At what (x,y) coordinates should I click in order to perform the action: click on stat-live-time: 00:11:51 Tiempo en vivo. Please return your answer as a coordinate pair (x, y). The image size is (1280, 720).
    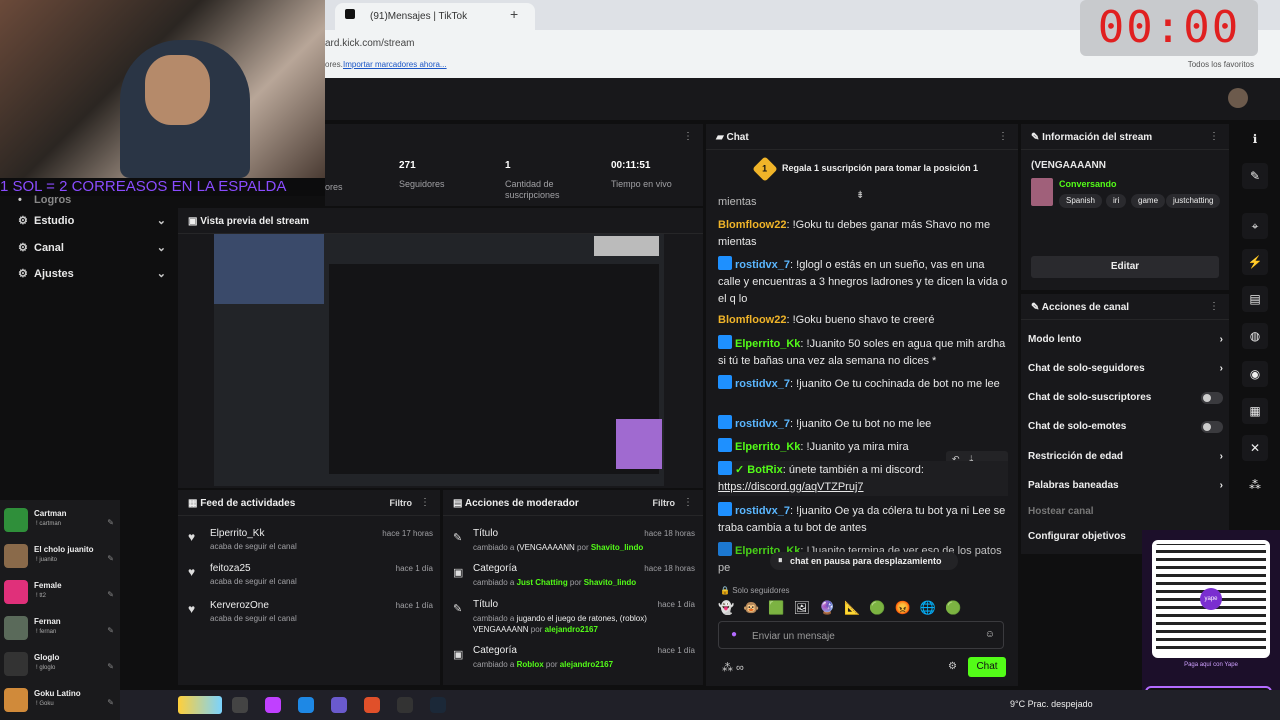
    Looking at the image, I should click on (641, 175).